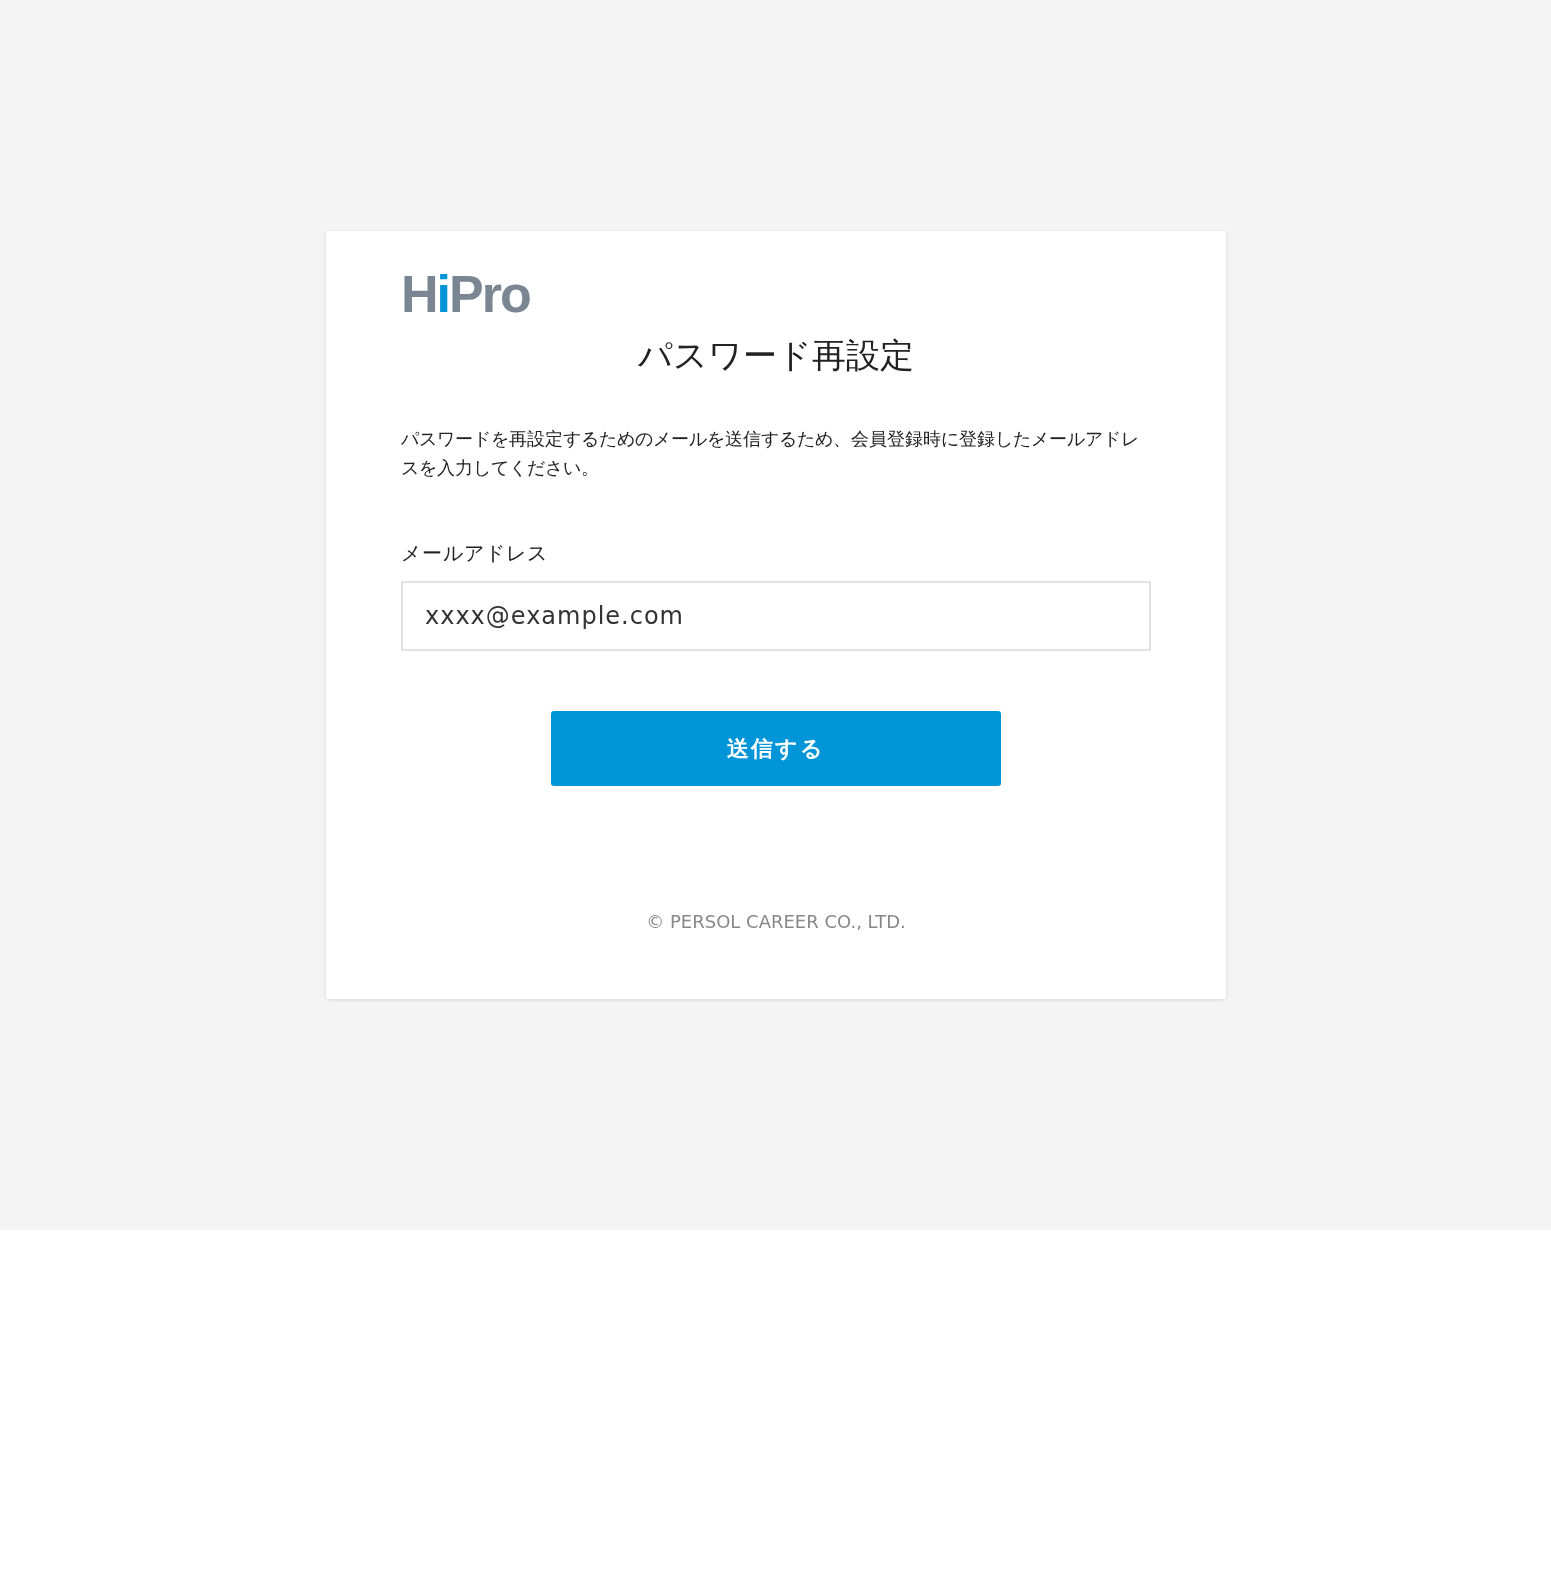  What do you see at coordinates (776, 355) in the screenshot?
I see `page-title: パスワード再設定` at bounding box center [776, 355].